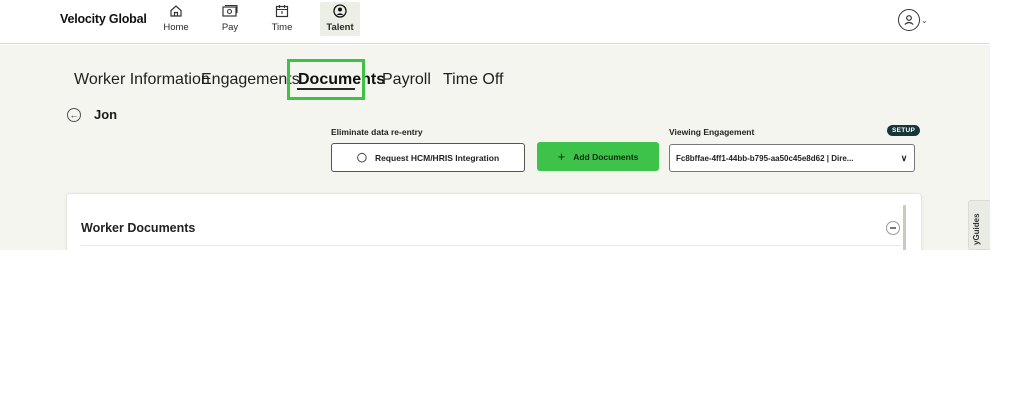 The width and height of the screenshot is (1024, 413). What do you see at coordinates (377, 132) in the screenshot?
I see `integration-label: Eliminate data re-entry` at bounding box center [377, 132].